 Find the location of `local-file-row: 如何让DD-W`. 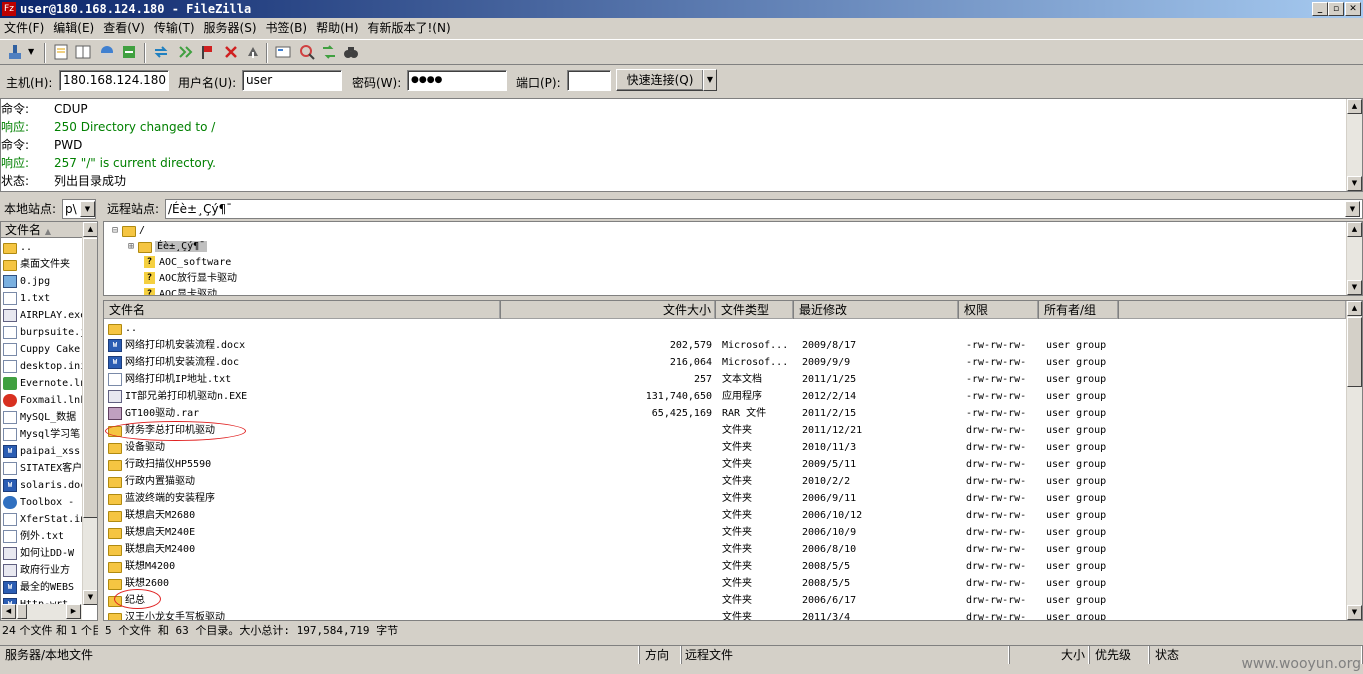

local-file-row: 如何让DD-W is located at coordinates (43, 553).